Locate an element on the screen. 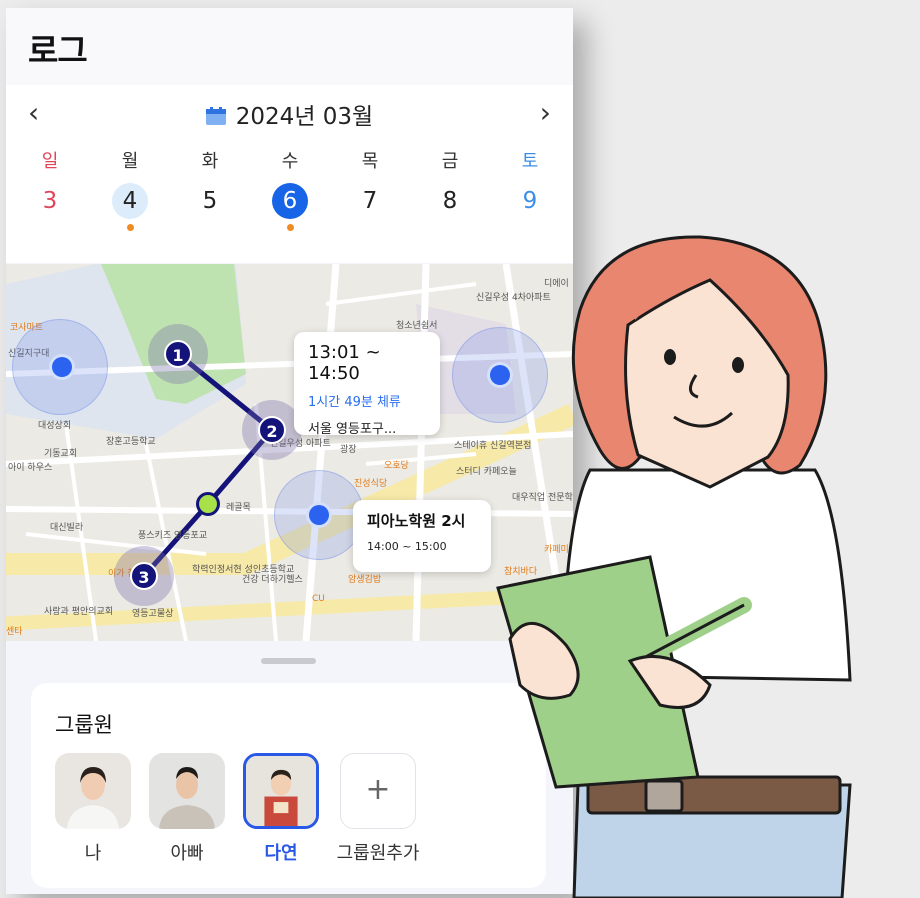  day-tuesday: 화 5 is located at coordinates (210, 189).